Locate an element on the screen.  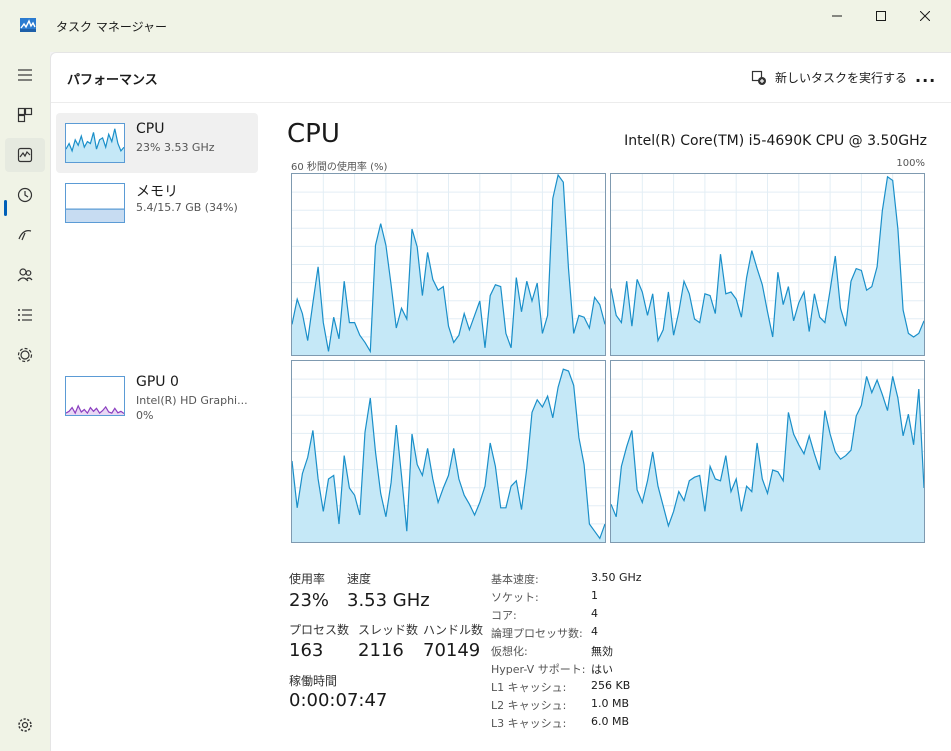
hamburger-menu-icon is located at coordinates (25, 75).